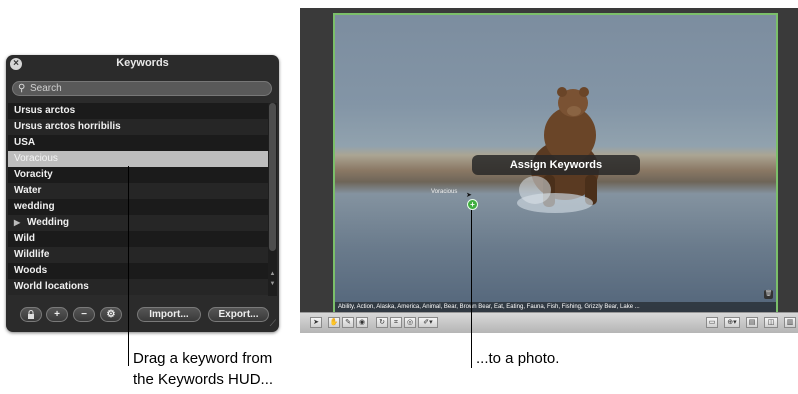 This screenshot has width=798, height=394. I want to click on hud-title: Keywords, so click(142, 63).